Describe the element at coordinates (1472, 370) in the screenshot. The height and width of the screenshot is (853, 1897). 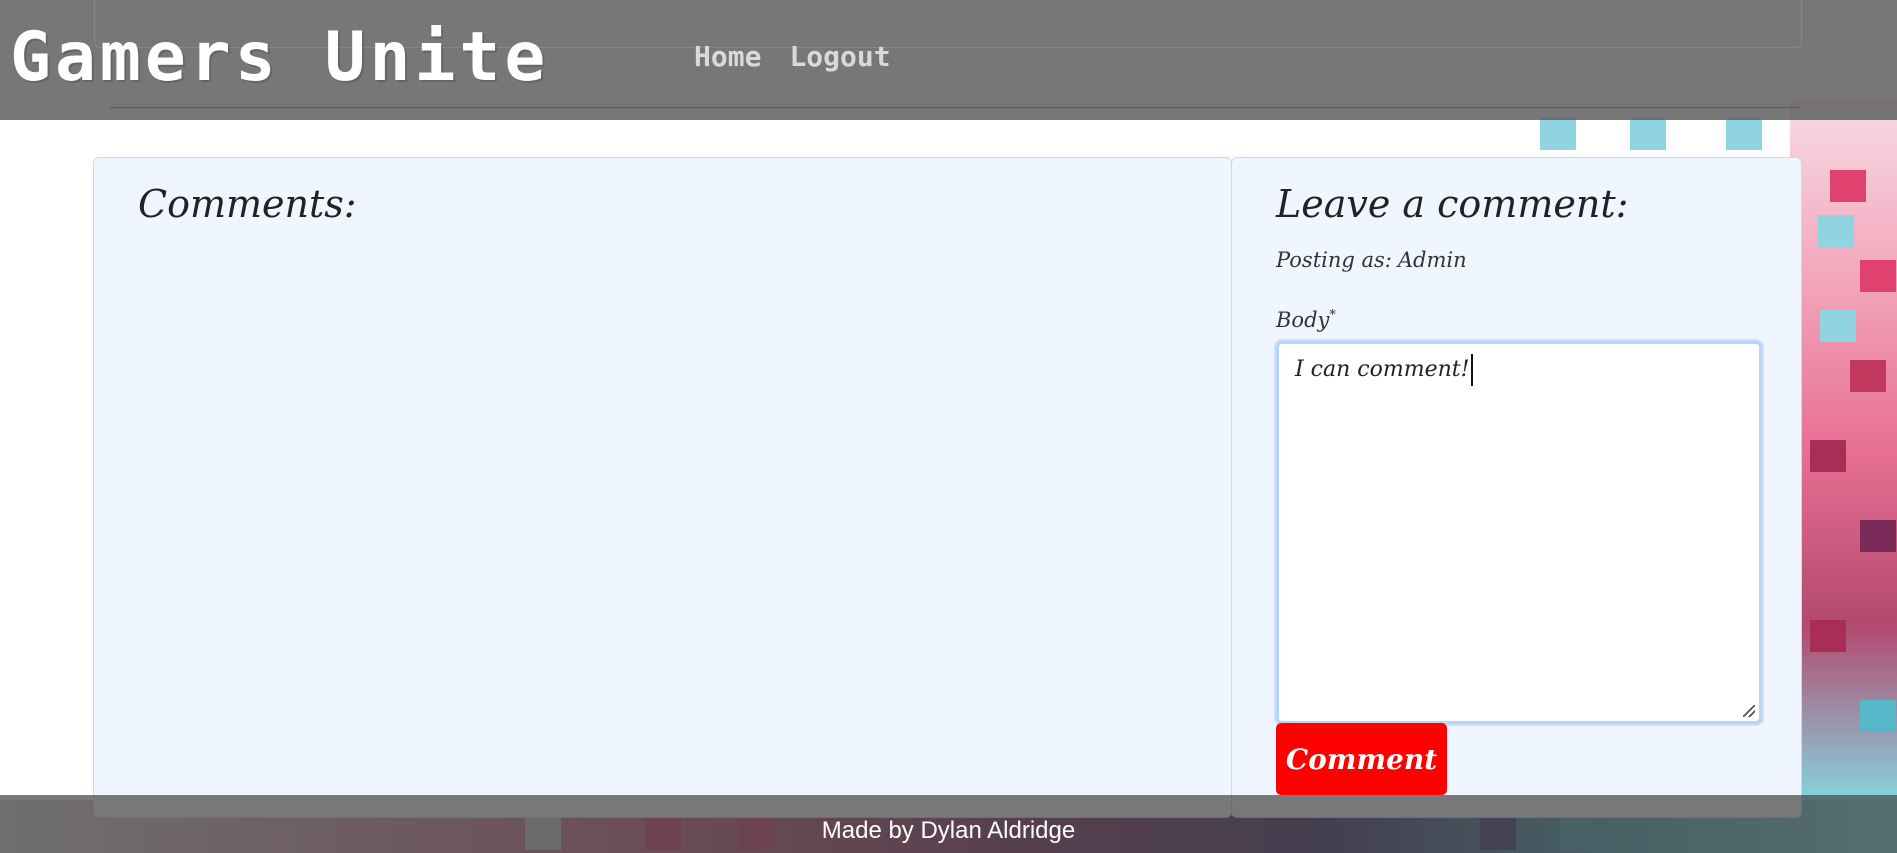
I see `text-cursor` at that location.